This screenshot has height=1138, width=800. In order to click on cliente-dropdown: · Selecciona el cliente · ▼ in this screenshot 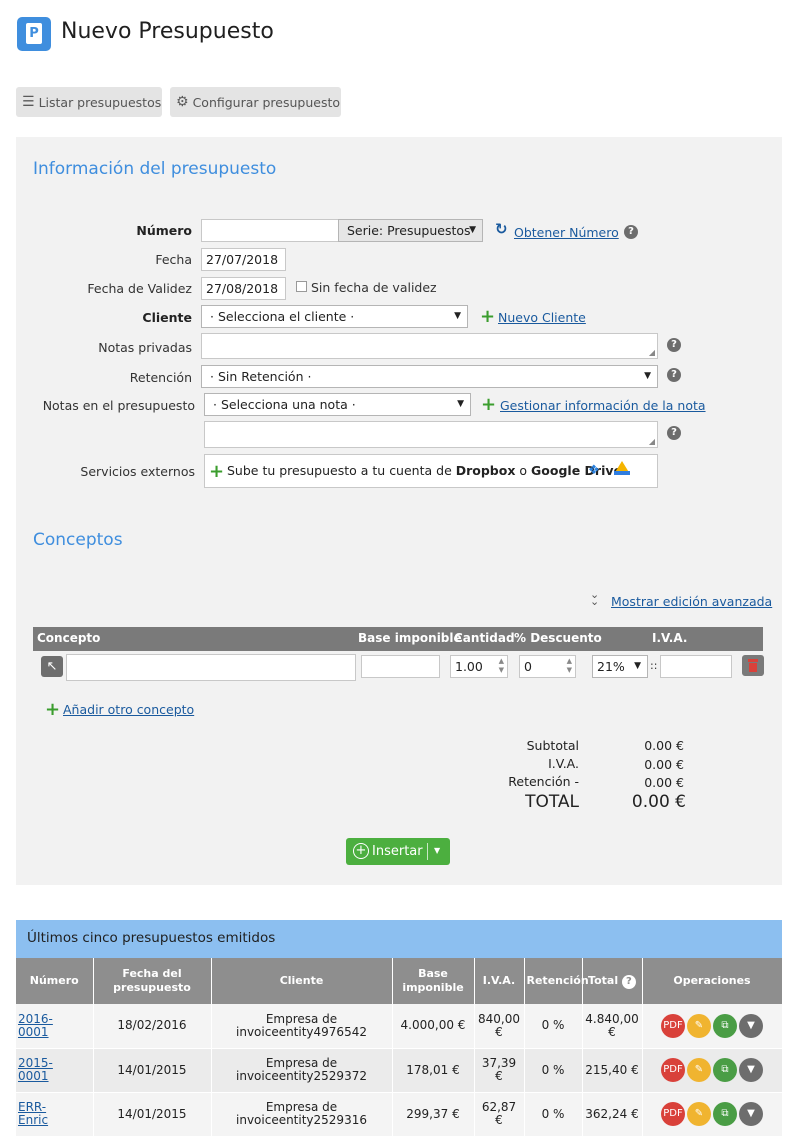, I will do `click(334, 316)`.